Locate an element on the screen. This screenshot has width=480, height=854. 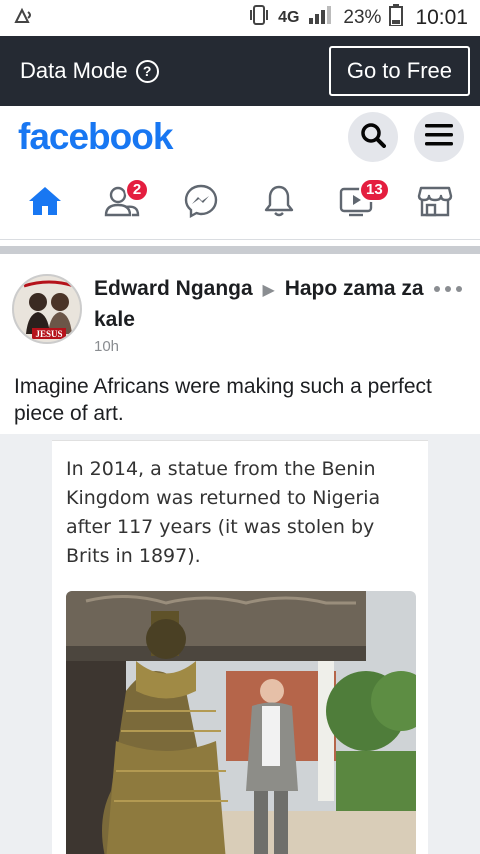
caret-right-icon: ▶ is located at coordinates (268, 290).